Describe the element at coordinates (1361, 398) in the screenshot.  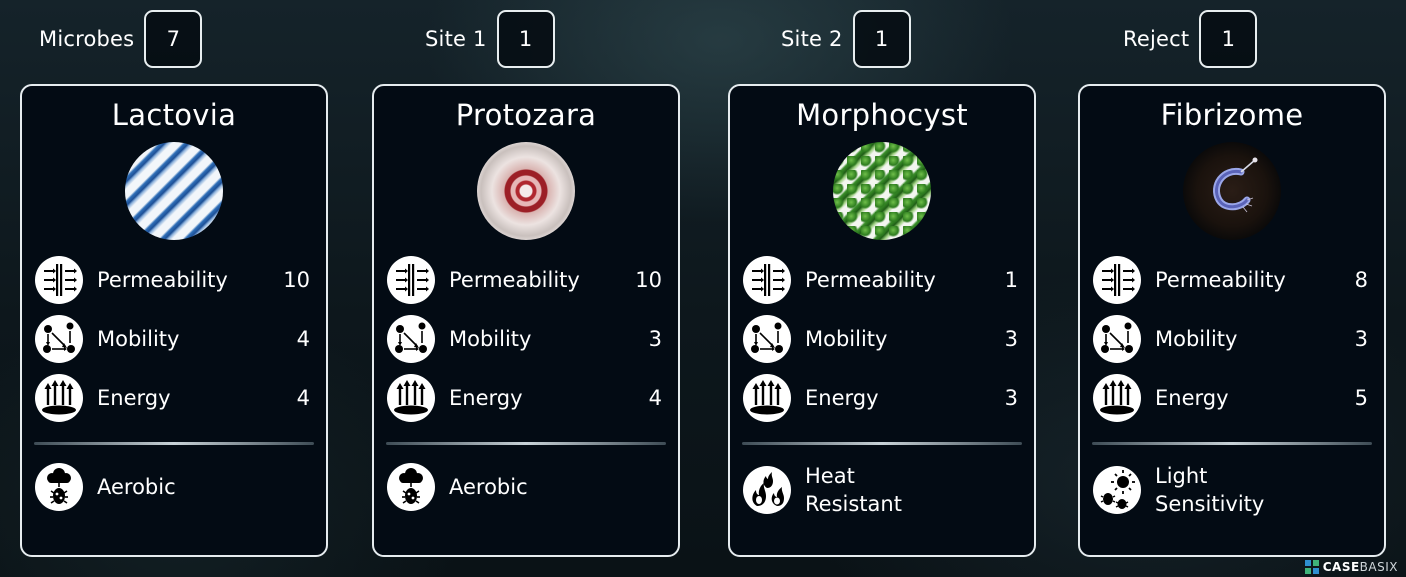
I see `stat-value: 5` at that location.